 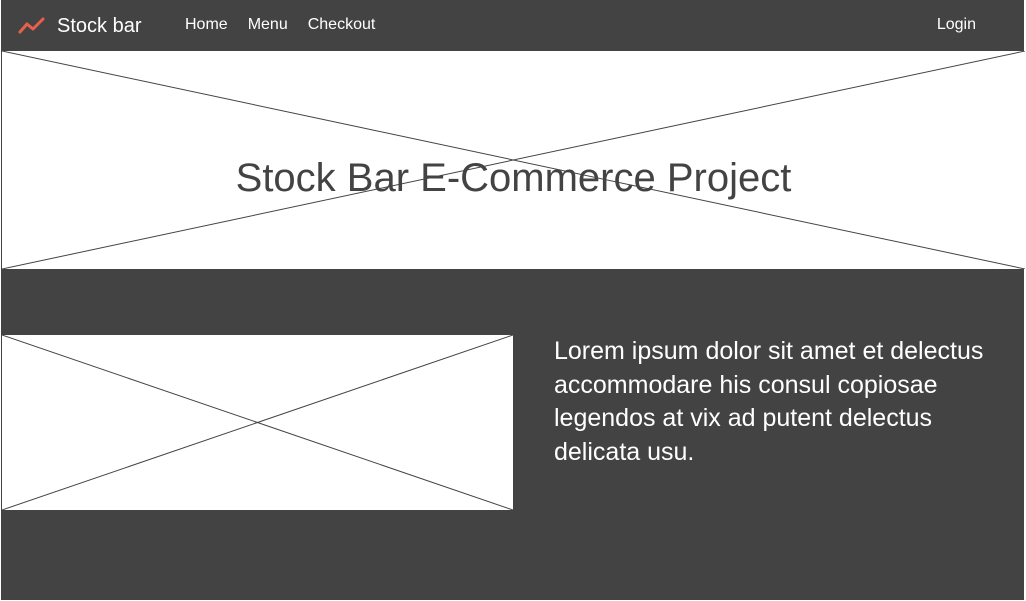 I want to click on nav-link-menu: Menu, so click(x=268, y=25).